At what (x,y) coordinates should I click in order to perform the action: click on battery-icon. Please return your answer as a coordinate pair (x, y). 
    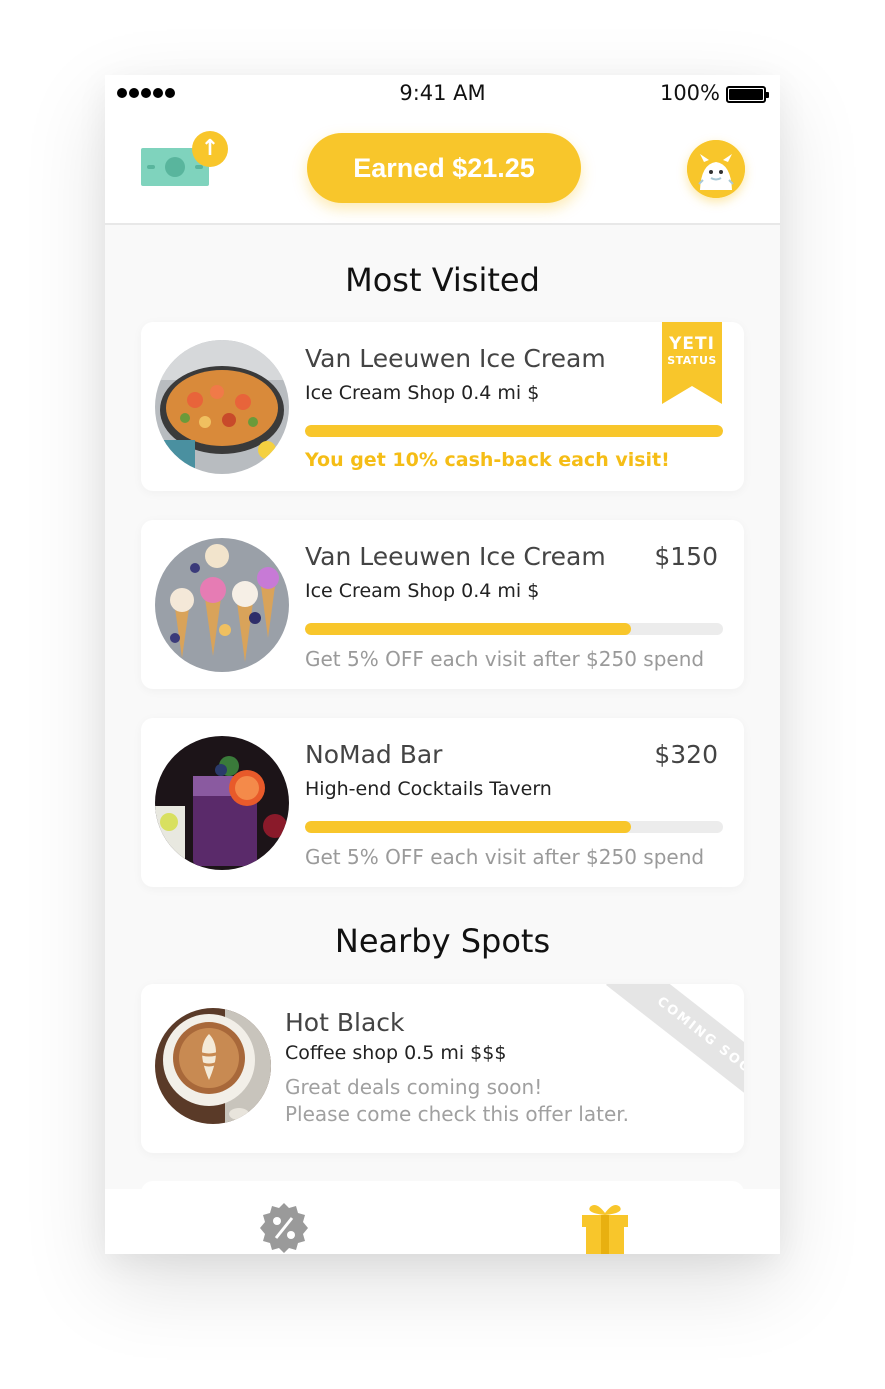
    Looking at the image, I should click on (747, 94).